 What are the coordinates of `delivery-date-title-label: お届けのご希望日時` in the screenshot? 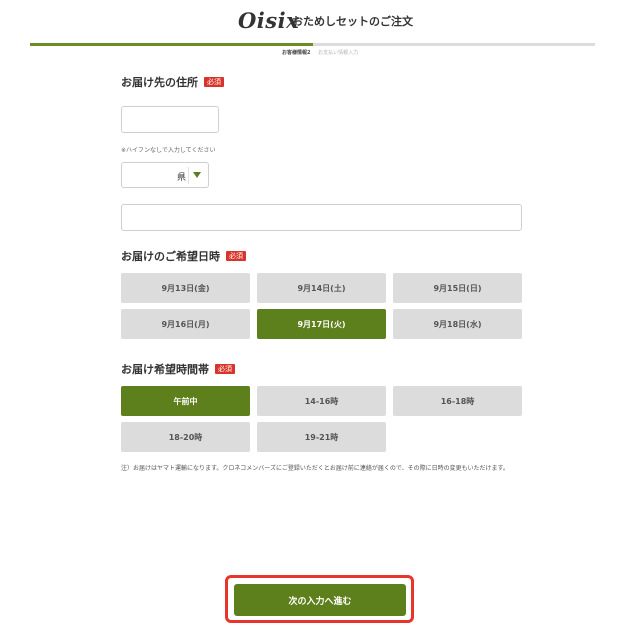 It's located at (170, 256).